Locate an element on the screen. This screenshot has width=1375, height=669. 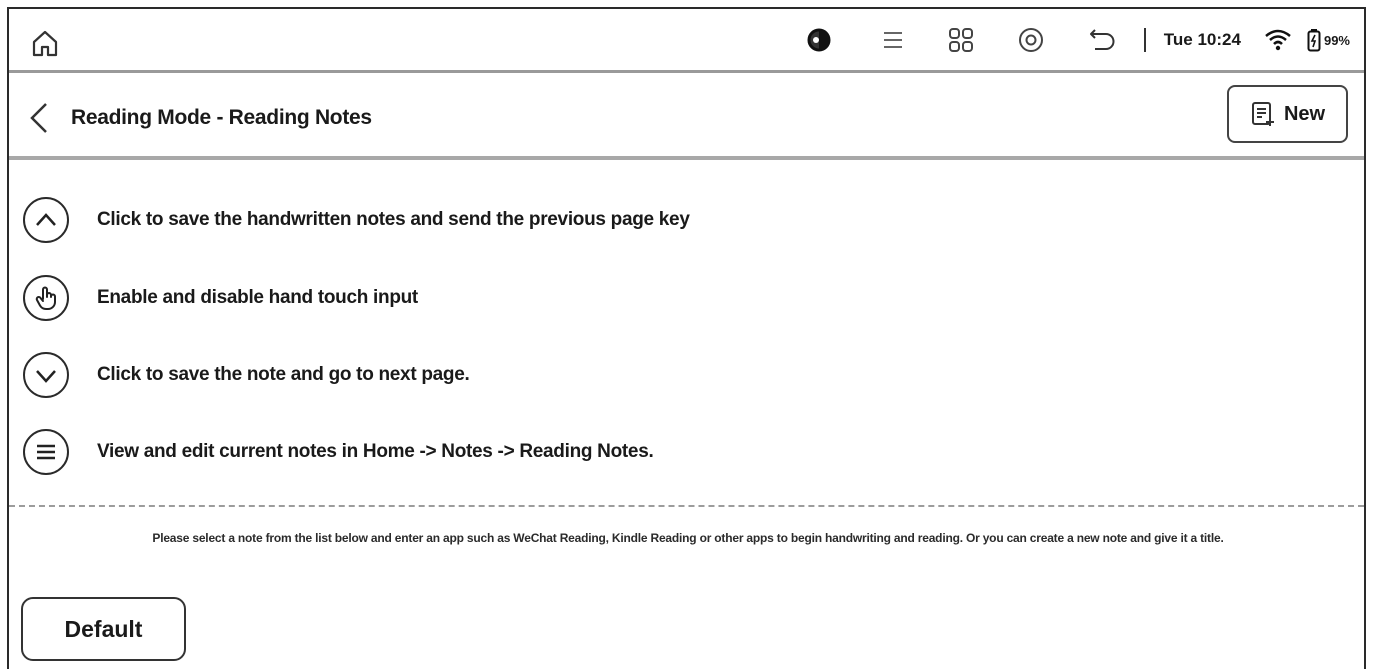
home-icon is located at coordinates (45, 43).